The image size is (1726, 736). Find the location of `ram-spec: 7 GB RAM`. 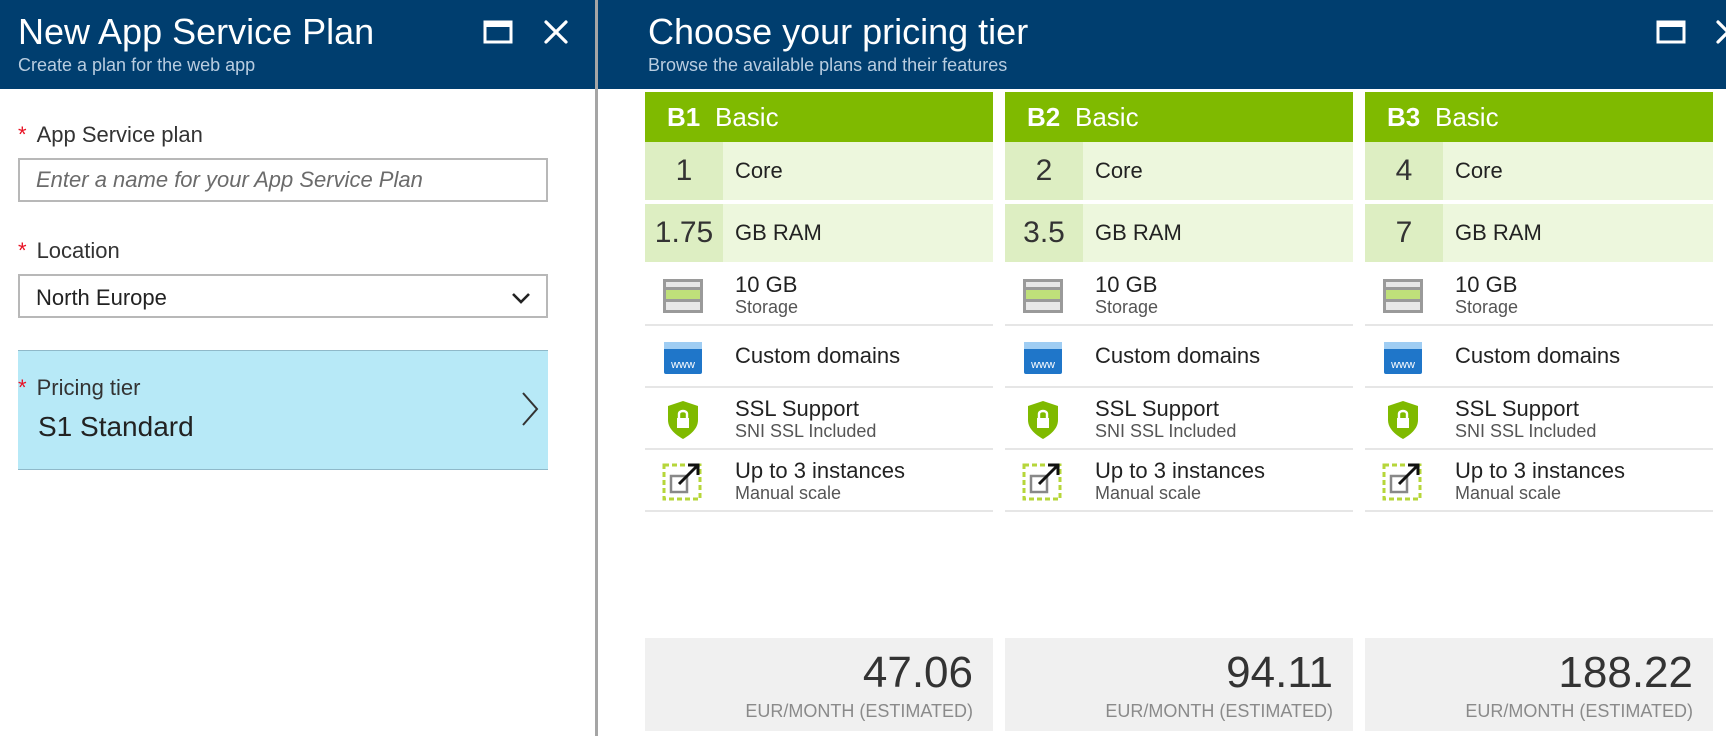

ram-spec: 7 GB RAM is located at coordinates (1539, 234).